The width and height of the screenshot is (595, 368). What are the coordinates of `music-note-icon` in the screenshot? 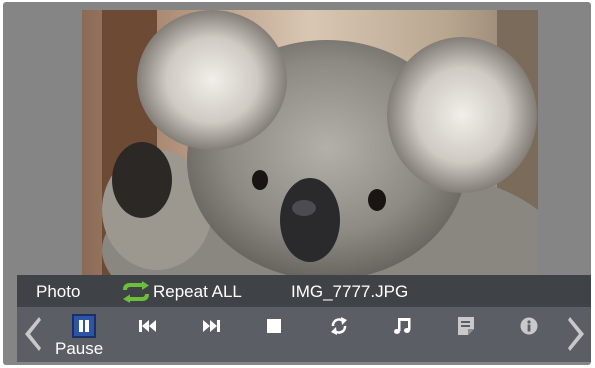 It's located at (402, 326).